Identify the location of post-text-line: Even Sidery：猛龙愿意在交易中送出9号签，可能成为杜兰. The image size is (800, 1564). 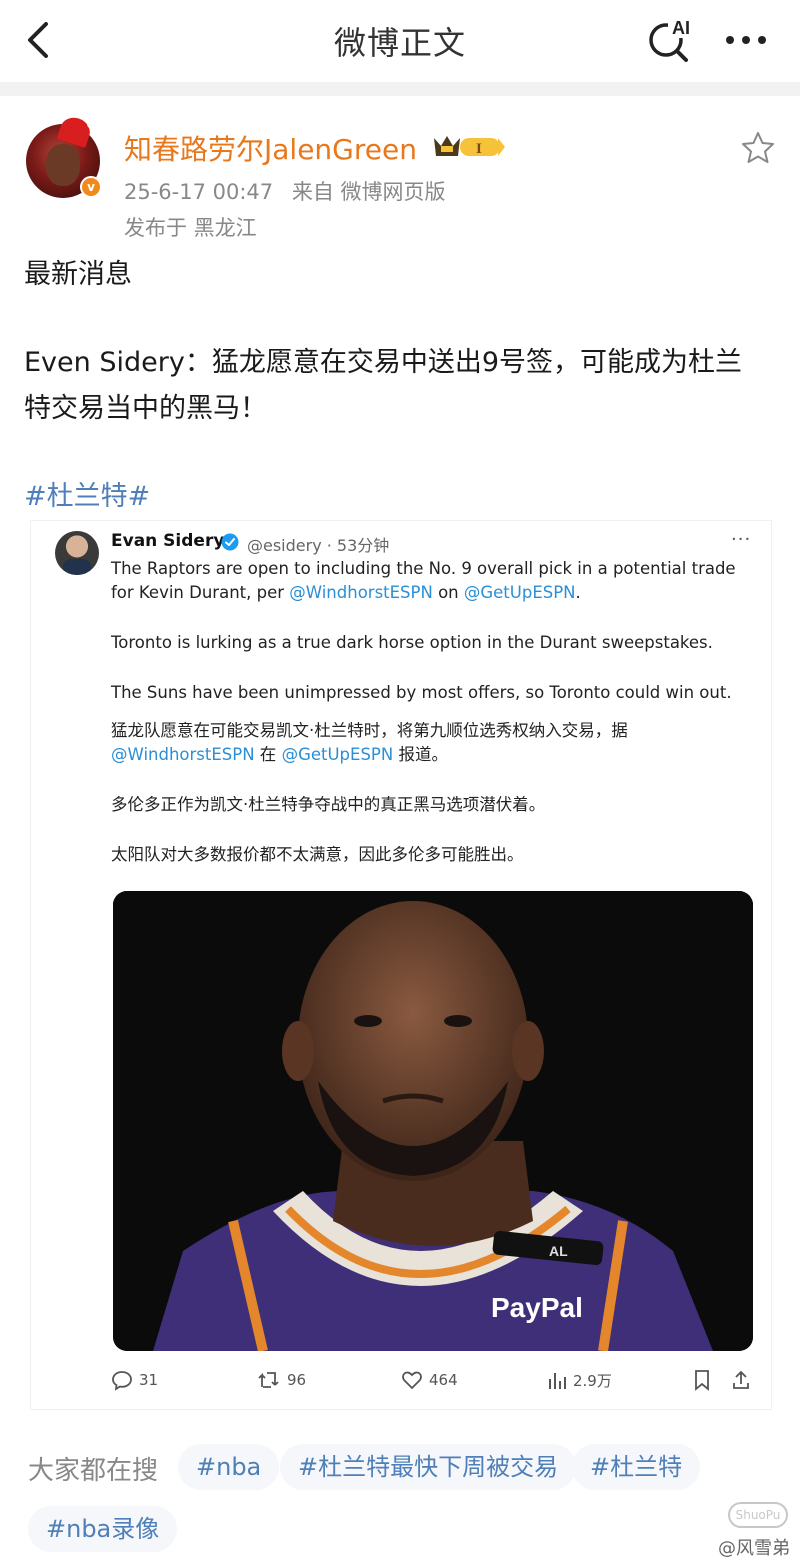
(383, 362).